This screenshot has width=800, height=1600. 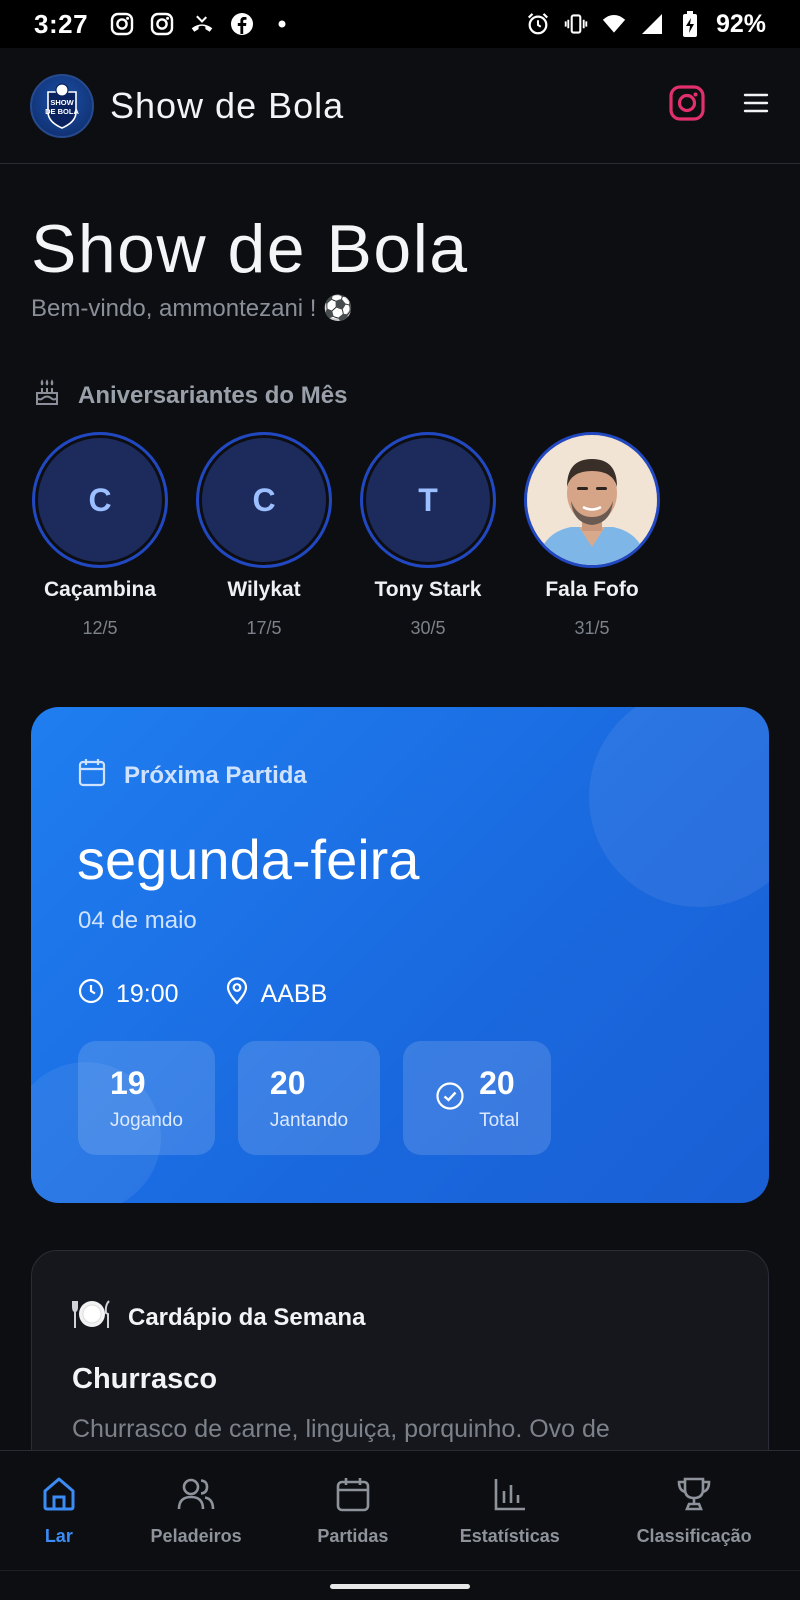 What do you see at coordinates (756, 105) in the screenshot?
I see `menu-icon` at bounding box center [756, 105].